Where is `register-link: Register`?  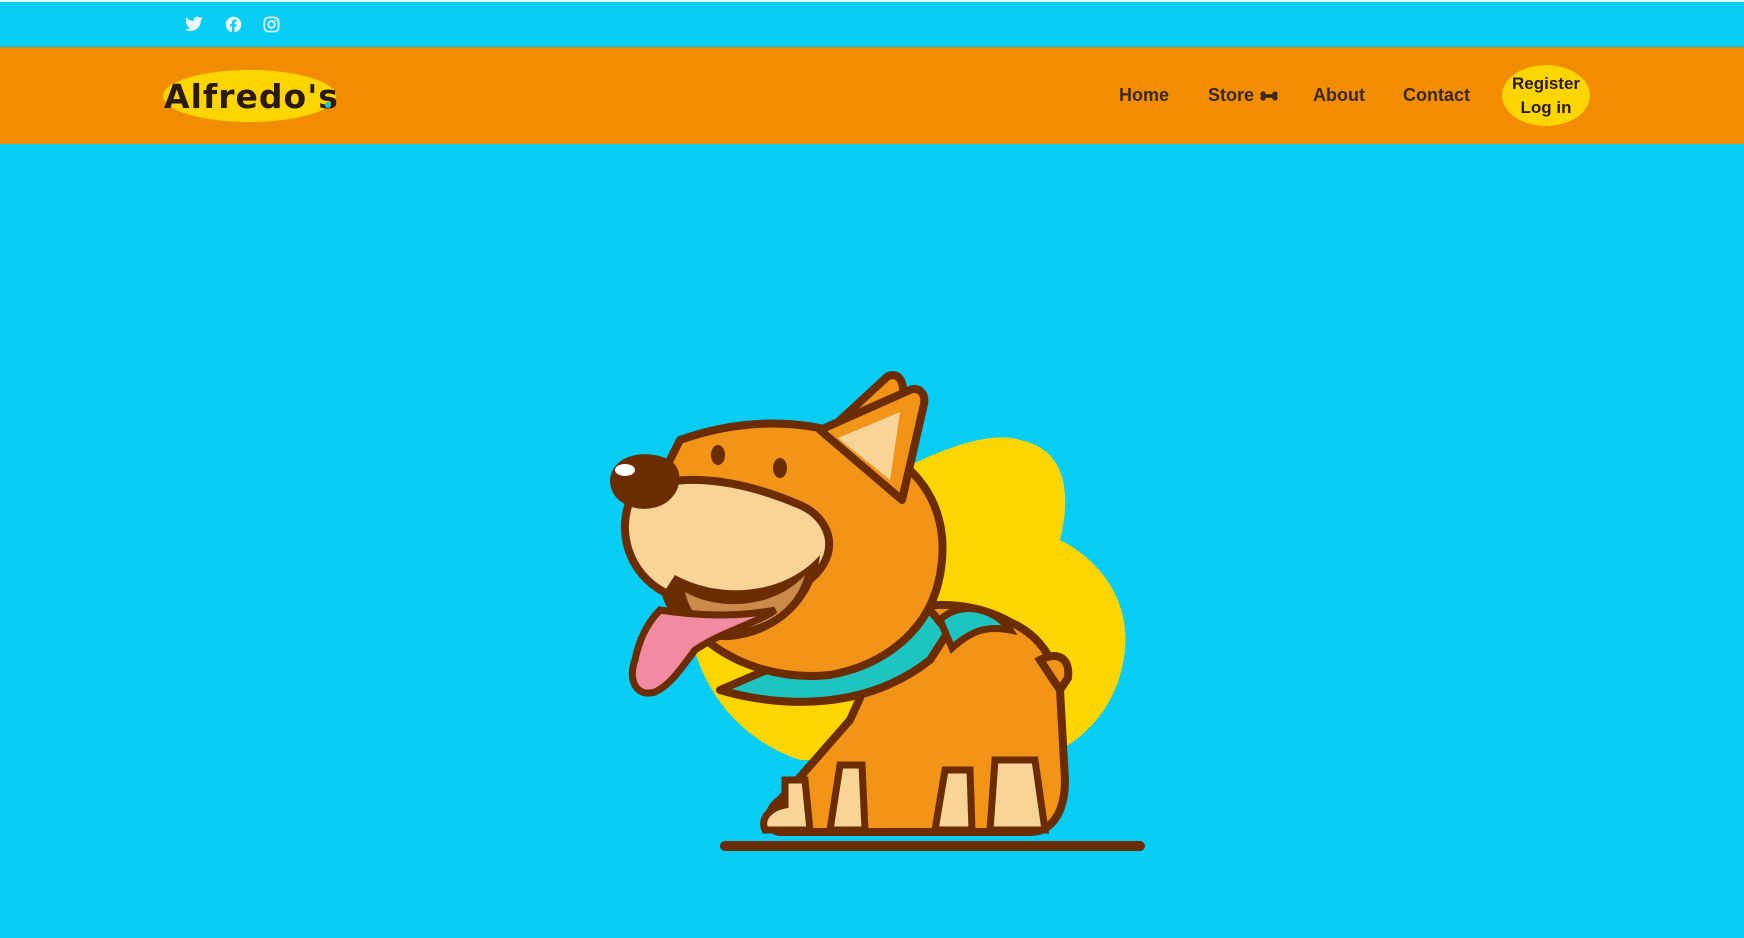
register-link: Register is located at coordinates (1546, 84).